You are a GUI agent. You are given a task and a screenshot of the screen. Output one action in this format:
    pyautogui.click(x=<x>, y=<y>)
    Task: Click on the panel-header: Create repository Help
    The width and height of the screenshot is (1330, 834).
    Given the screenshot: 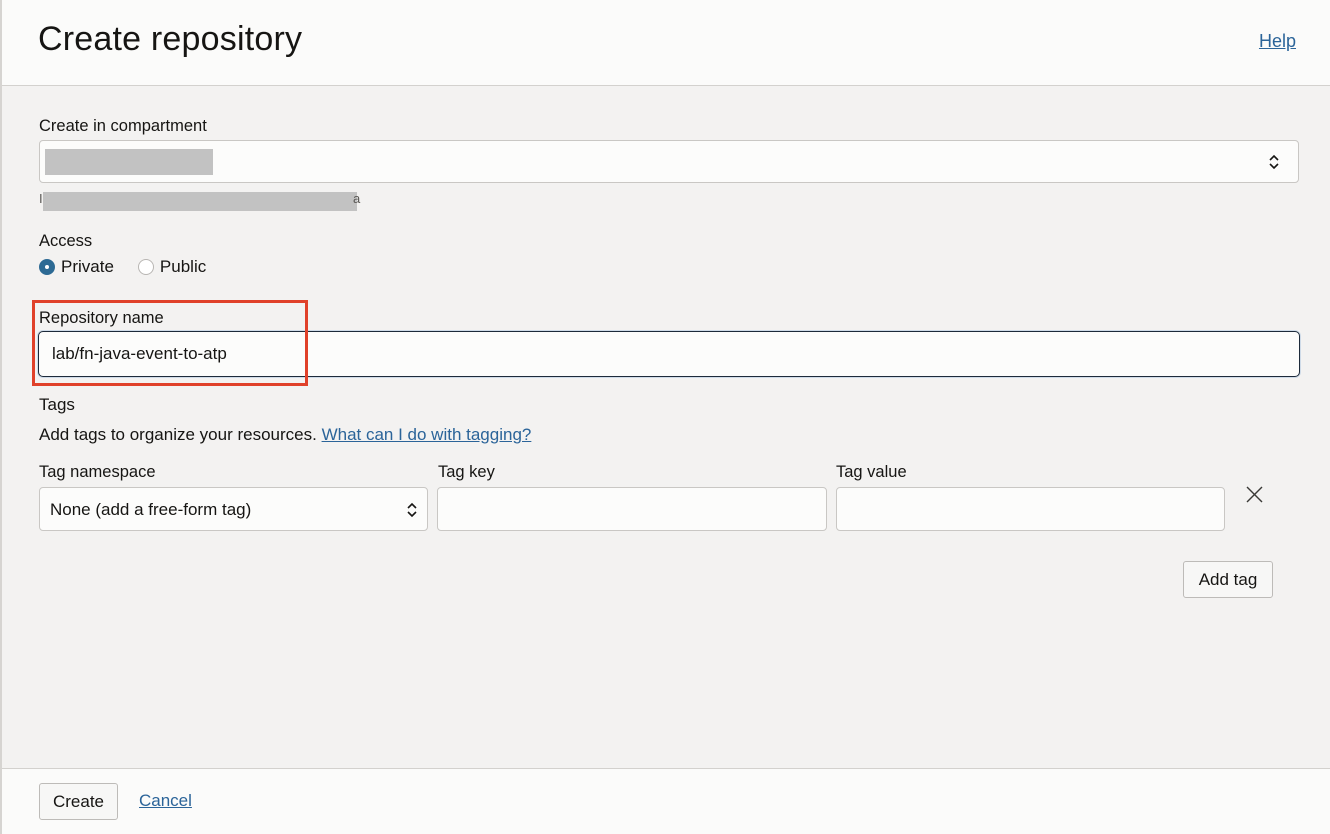 What is the action you would take?
    pyautogui.click(x=666, y=43)
    